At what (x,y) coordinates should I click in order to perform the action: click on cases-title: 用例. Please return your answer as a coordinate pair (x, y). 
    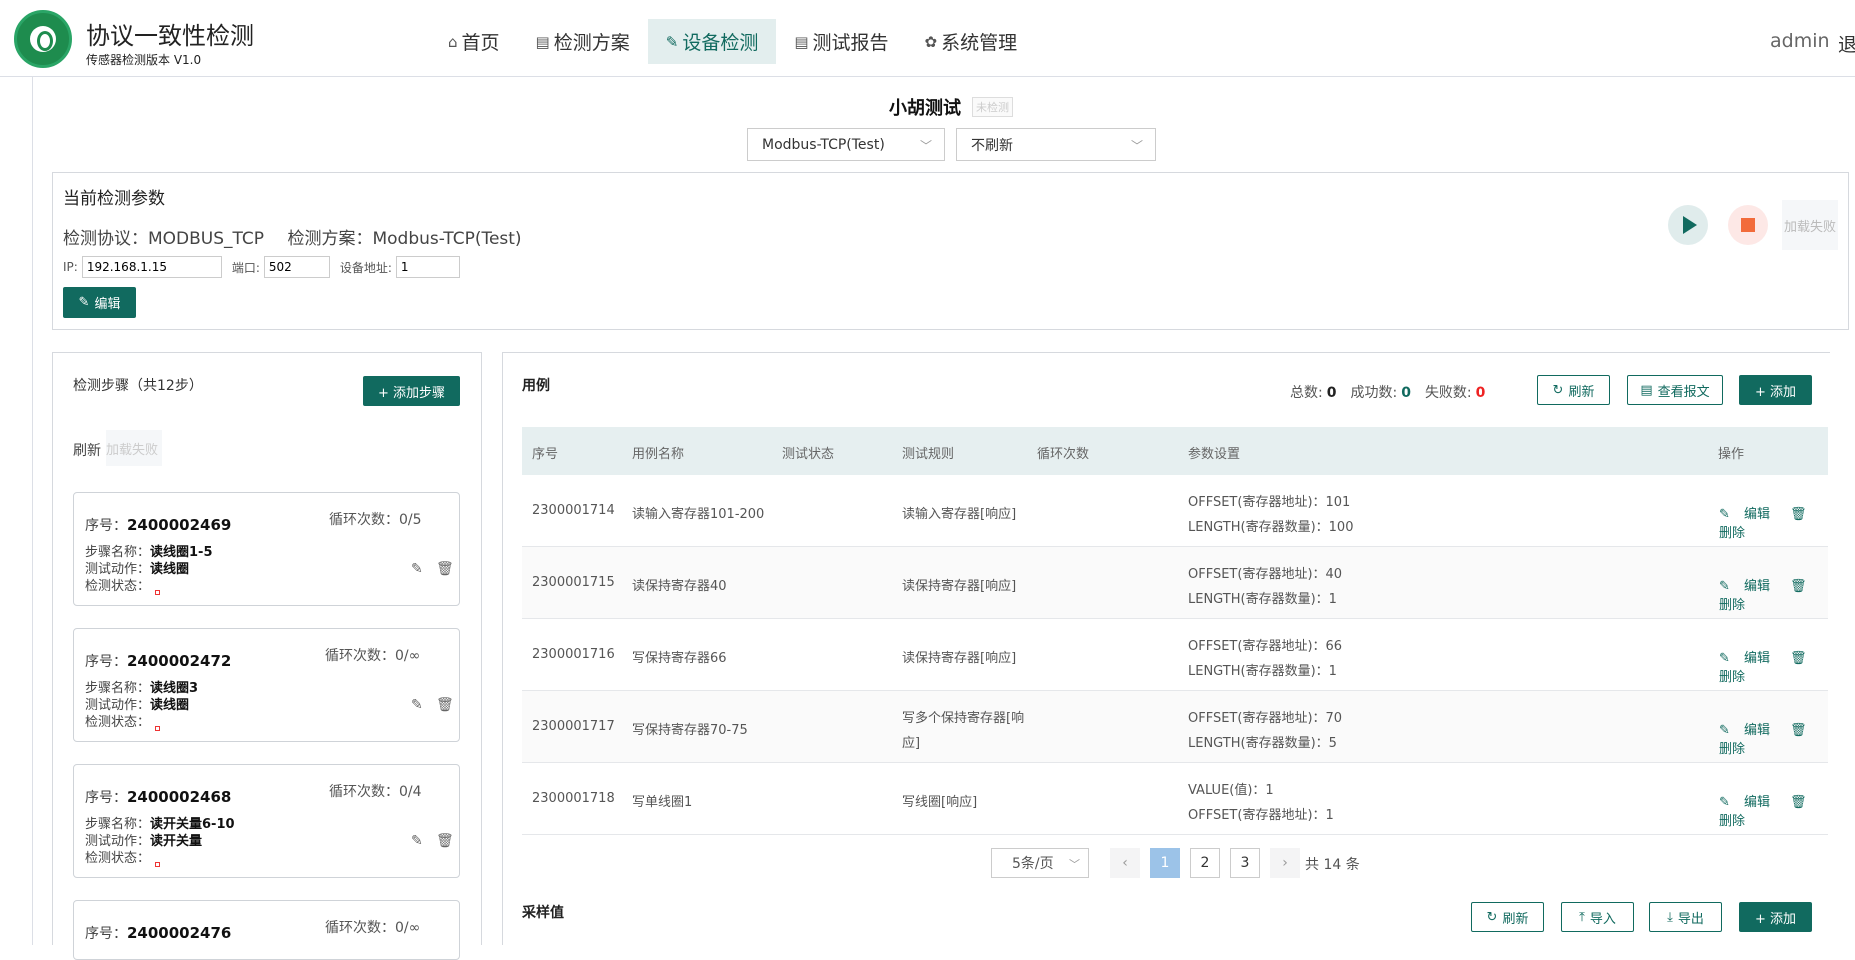
    Looking at the image, I should click on (536, 386).